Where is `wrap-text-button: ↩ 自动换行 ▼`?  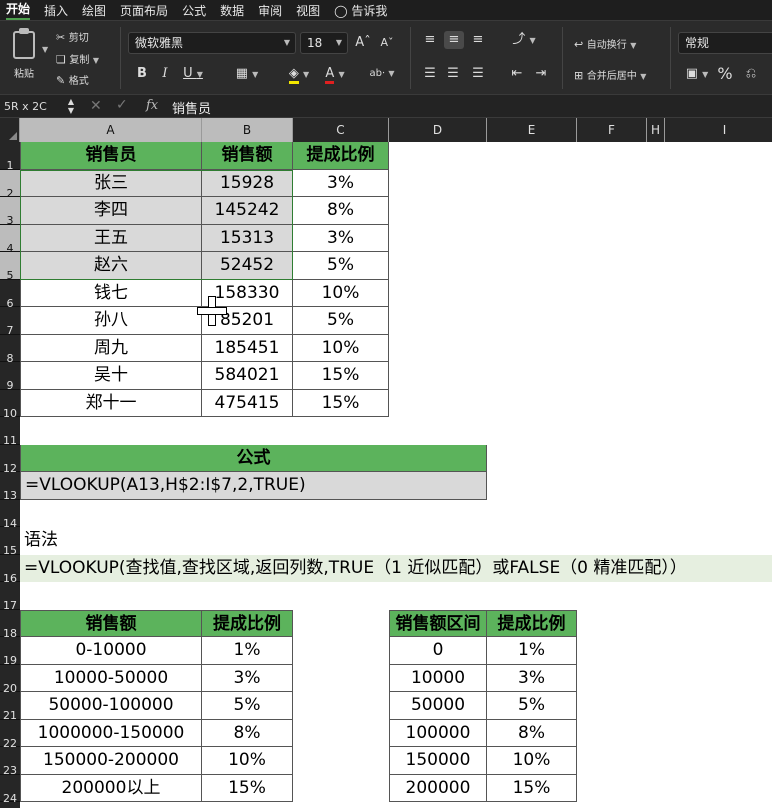
wrap-text-button: ↩ 自动换行 ▼ is located at coordinates (605, 43).